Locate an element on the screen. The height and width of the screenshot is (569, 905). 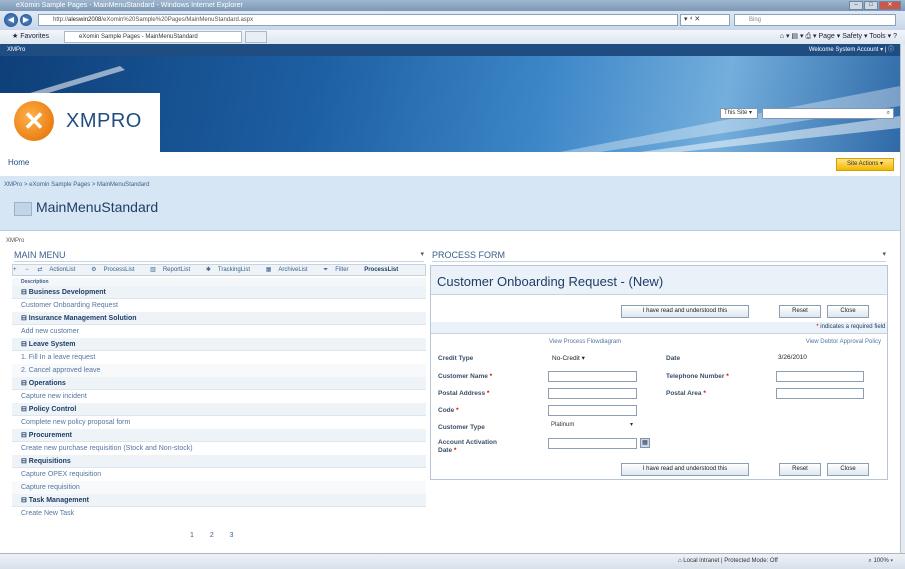
postal-address-input is located at coordinates (592, 393).